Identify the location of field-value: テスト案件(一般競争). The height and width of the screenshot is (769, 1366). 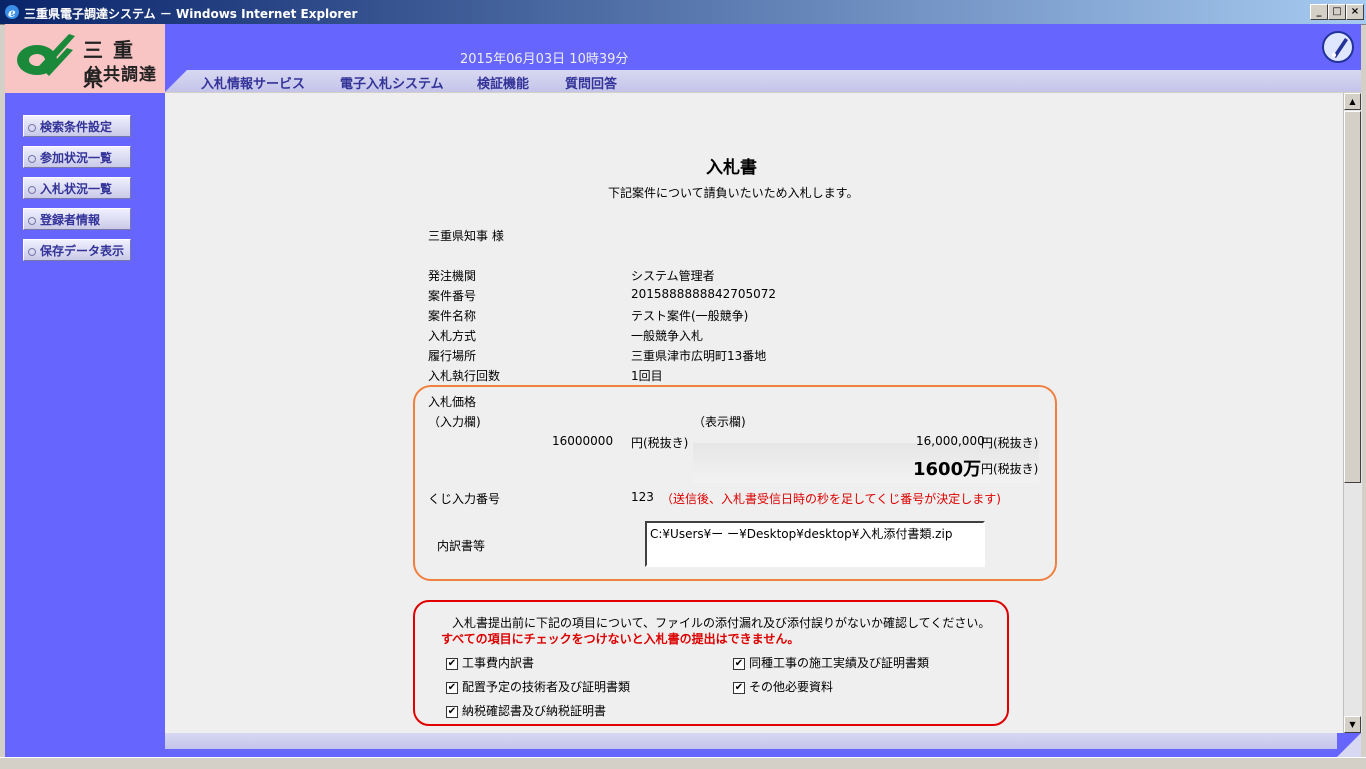
(690, 316).